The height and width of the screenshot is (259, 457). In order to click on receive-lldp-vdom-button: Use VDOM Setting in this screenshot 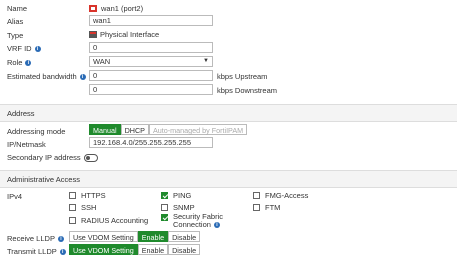, I will do `click(103, 236)`.